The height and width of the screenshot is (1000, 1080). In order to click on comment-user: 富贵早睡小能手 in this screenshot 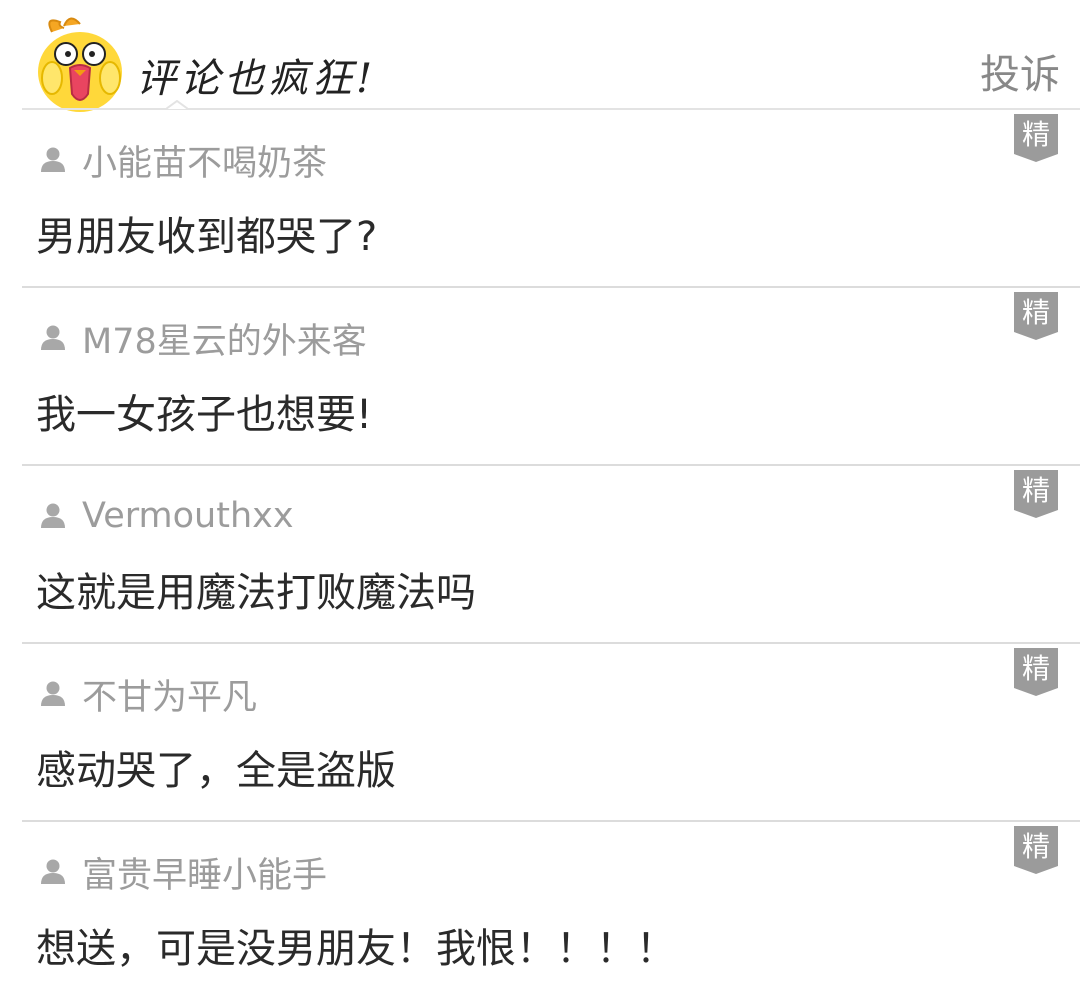, I will do `click(182, 874)`.